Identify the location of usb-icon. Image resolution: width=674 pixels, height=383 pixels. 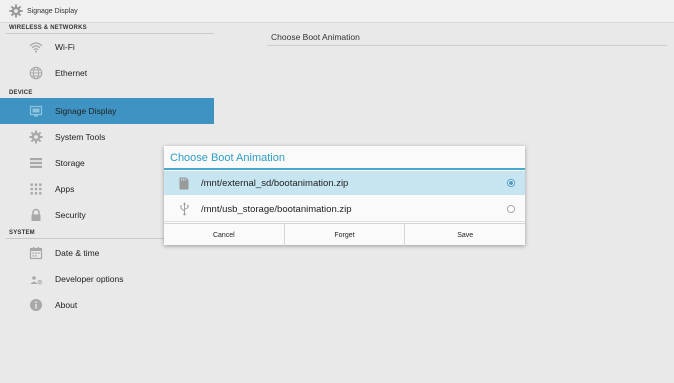
(184, 209).